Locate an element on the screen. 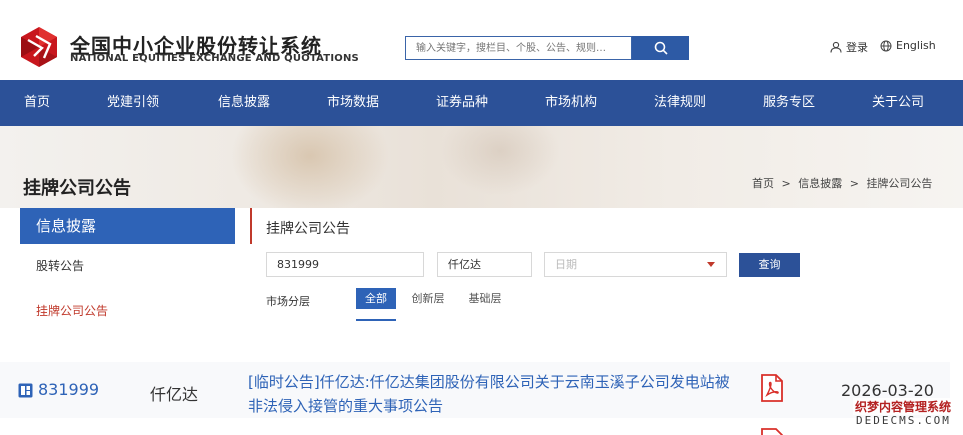 This screenshot has height=435, width=963. section-gap is located at coordinates (481, 342).